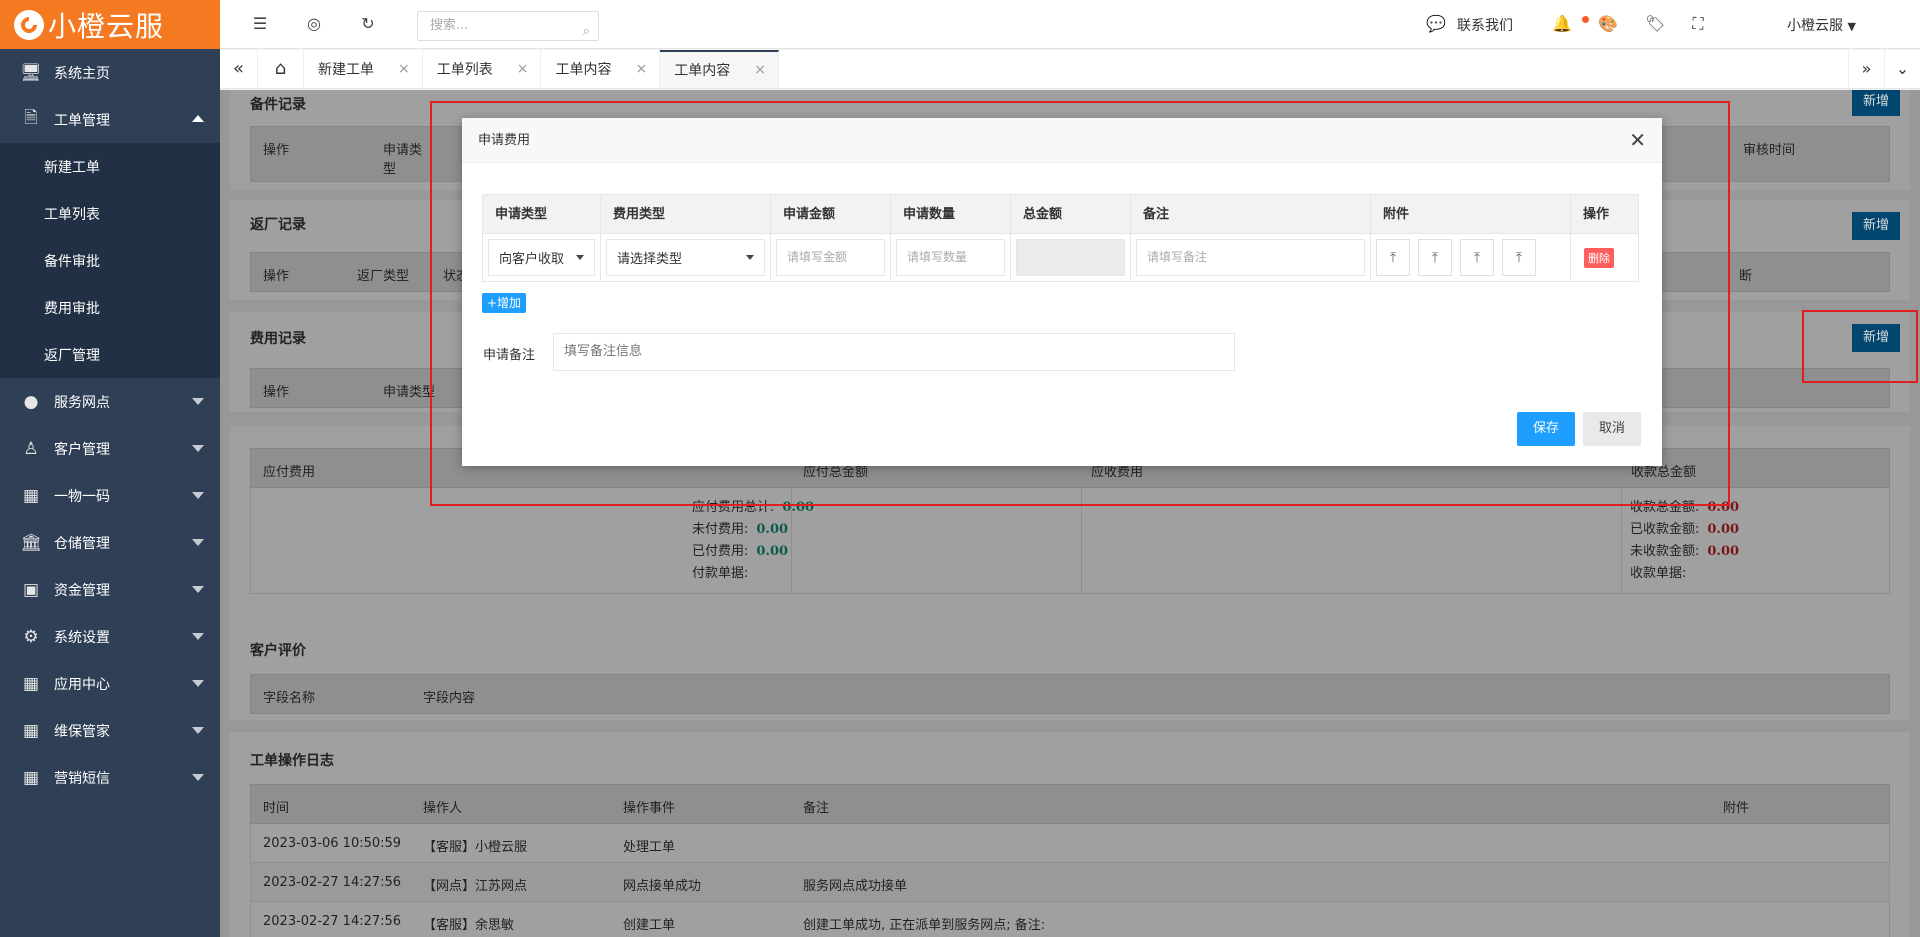  Describe the element at coordinates (1071, 214) in the screenshot. I see `col-header: 总金额` at that location.